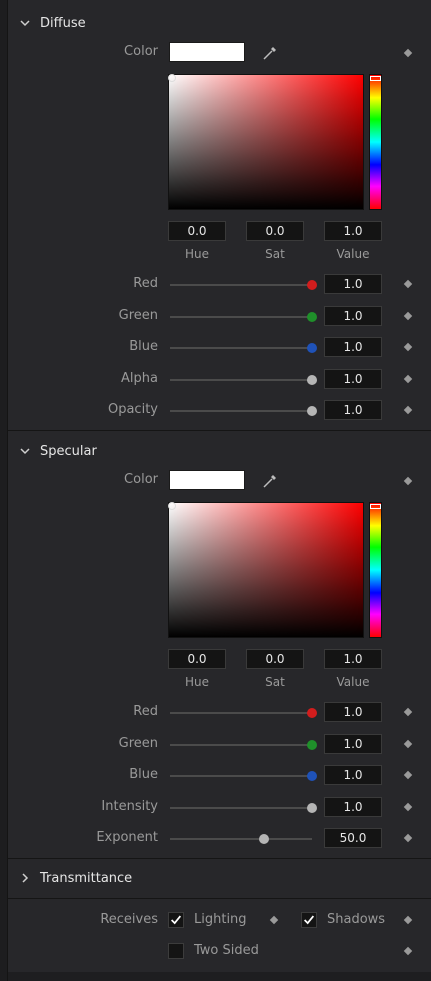 This screenshot has height=981, width=431. Describe the element at coordinates (220, 919) in the screenshot. I see `lighting-label: Lighting` at that location.